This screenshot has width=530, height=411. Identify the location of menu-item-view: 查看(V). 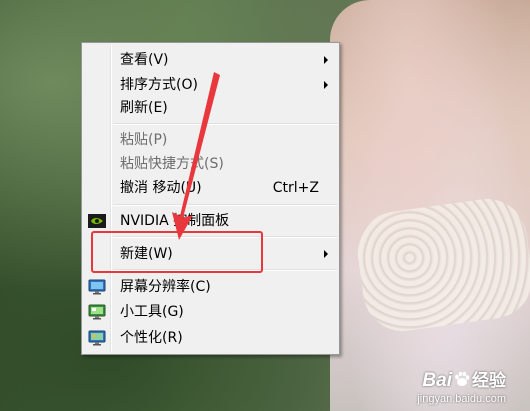
(210, 60).